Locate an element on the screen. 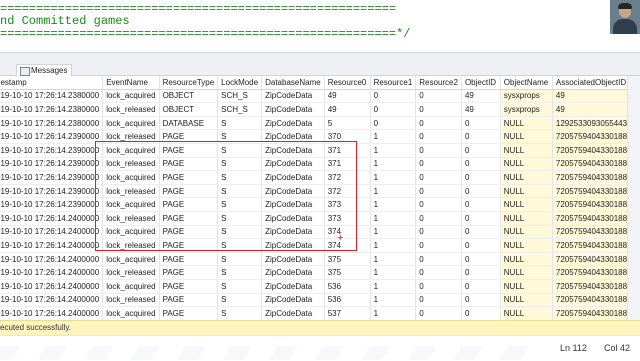 Image resolution: width=640 pixels, height=361 pixels. table-cell: 536 is located at coordinates (347, 300).